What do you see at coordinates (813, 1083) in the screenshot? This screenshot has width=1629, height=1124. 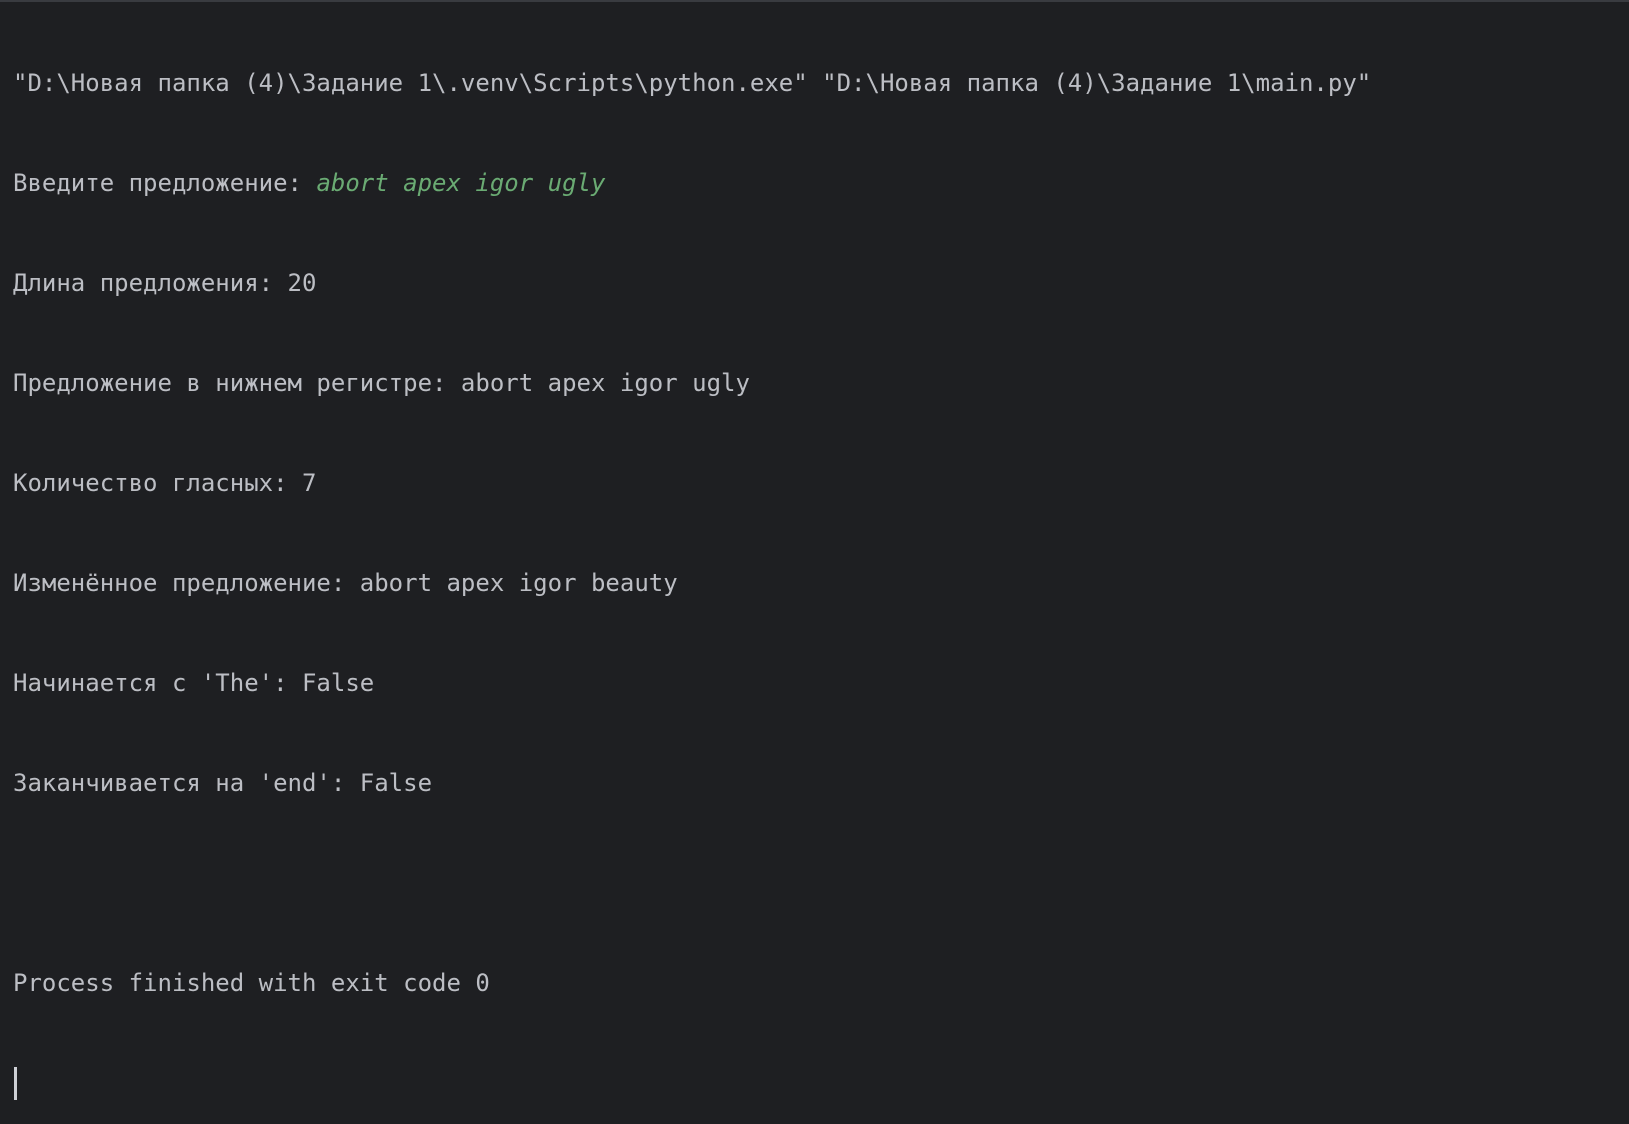 I see `input-line` at bounding box center [813, 1083].